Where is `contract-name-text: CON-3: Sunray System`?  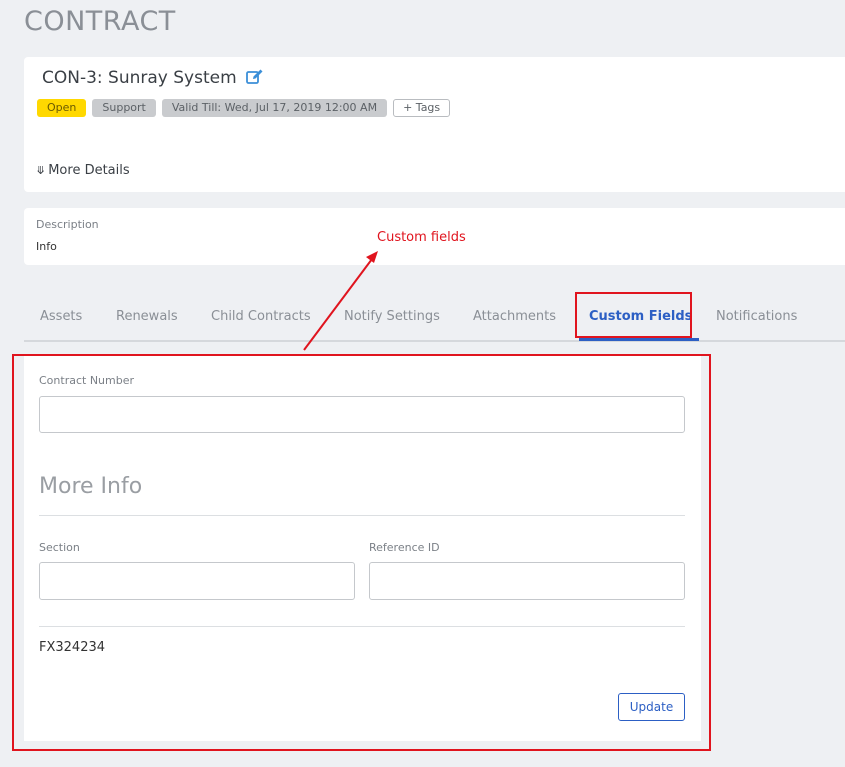 contract-name-text: CON-3: Sunray System is located at coordinates (139, 78).